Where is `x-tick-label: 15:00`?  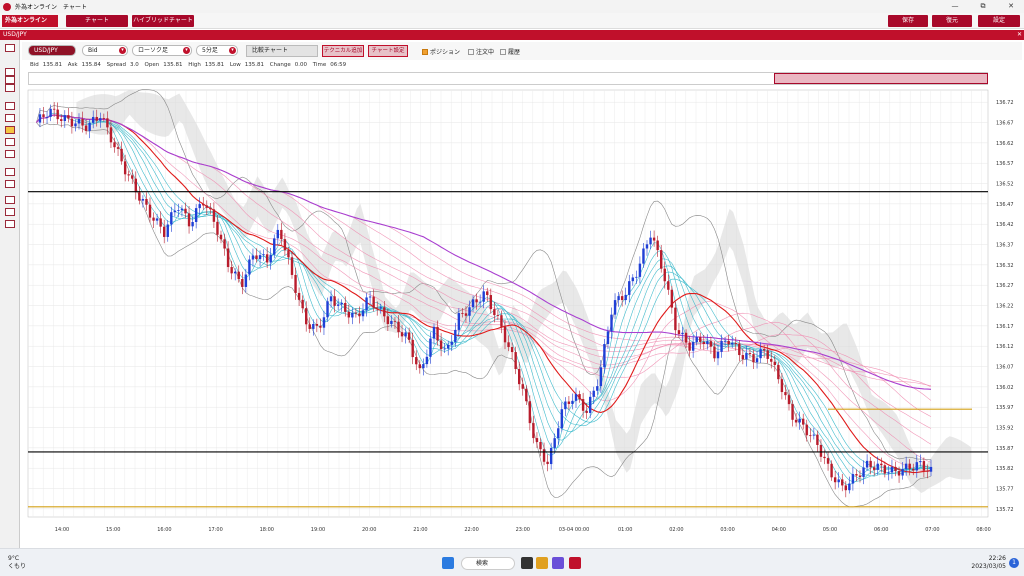
x-tick-label: 15:00 is located at coordinates (113, 530).